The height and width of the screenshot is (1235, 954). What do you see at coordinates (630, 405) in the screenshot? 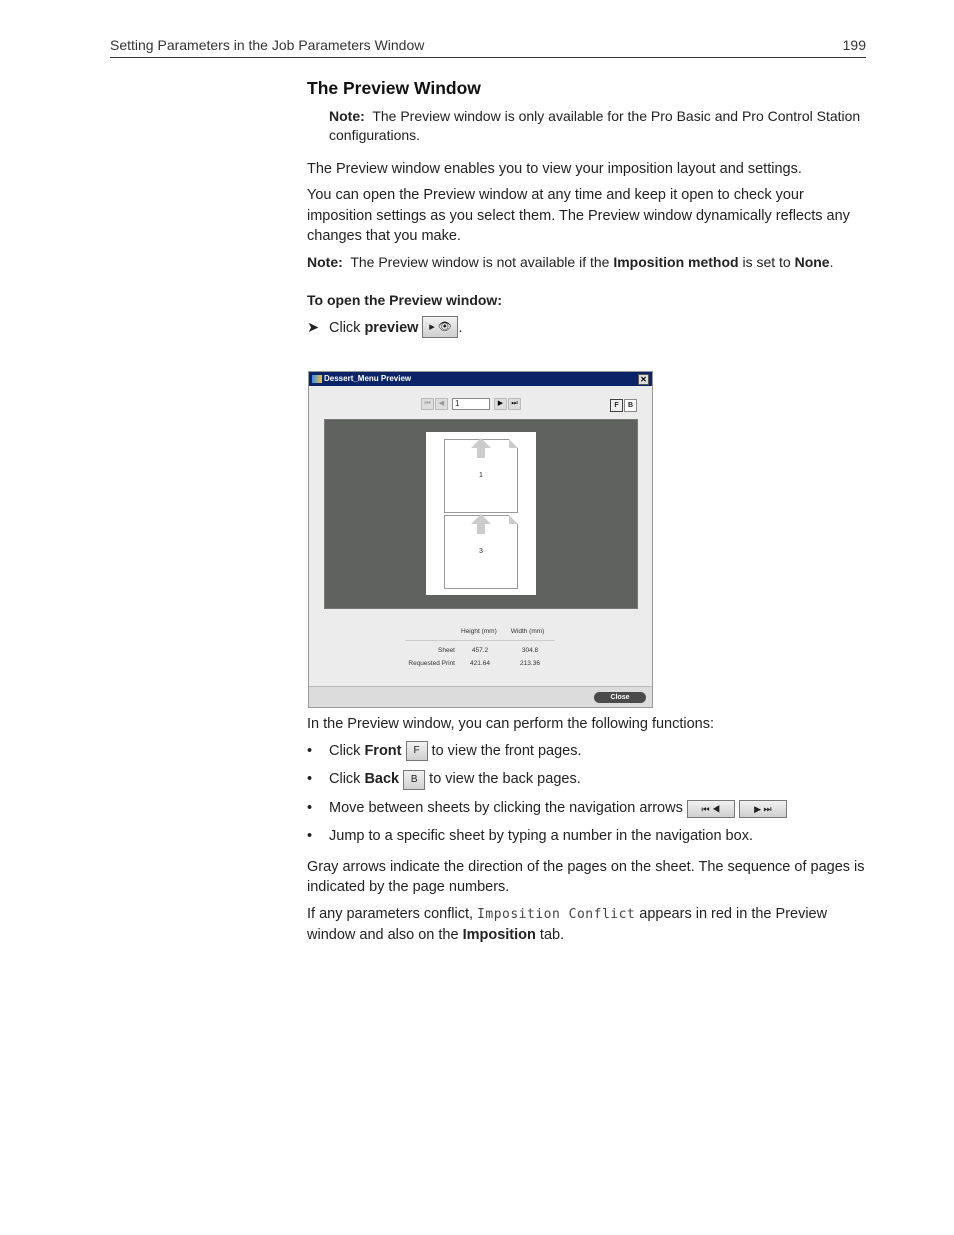
I see `back-view-button: B` at bounding box center [630, 405].